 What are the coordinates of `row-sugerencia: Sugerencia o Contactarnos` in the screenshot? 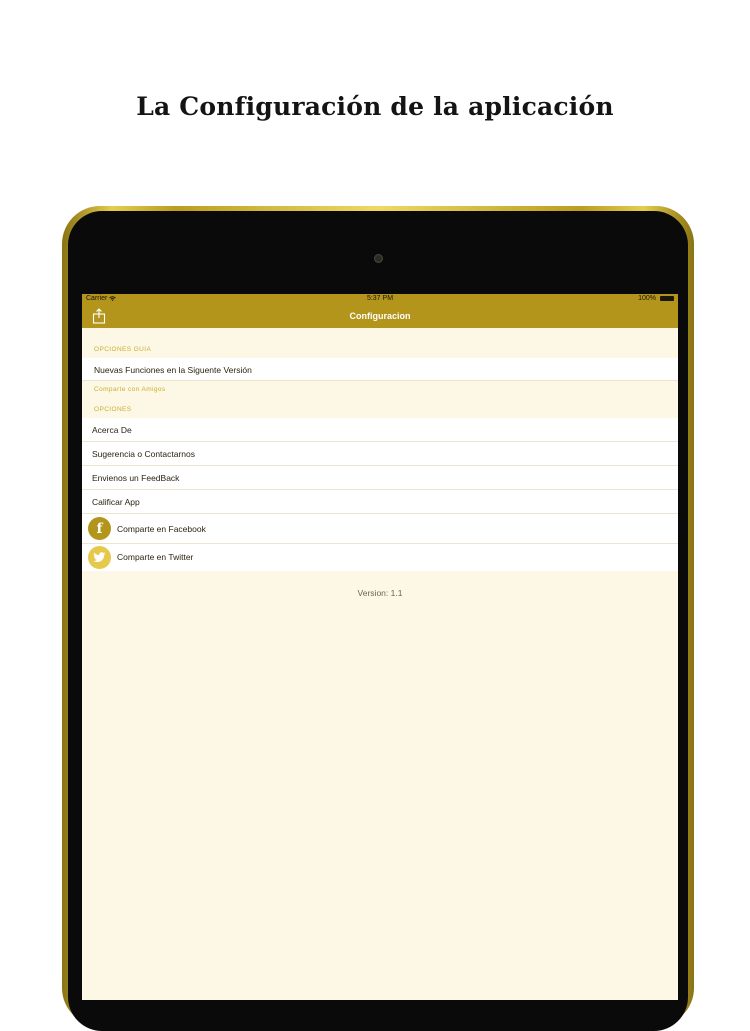 It's located at (380, 454).